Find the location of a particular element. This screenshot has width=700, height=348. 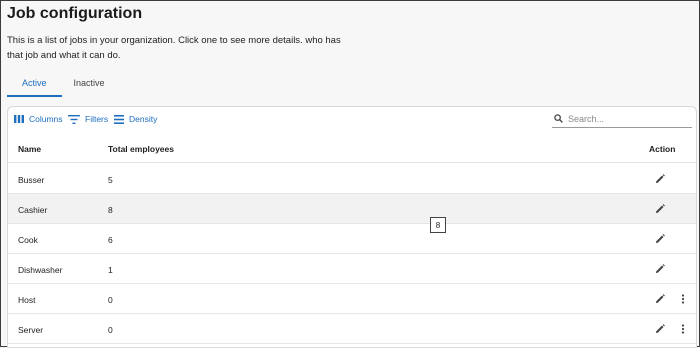

tab-inactive: Inactive is located at coordinates (90, 85).